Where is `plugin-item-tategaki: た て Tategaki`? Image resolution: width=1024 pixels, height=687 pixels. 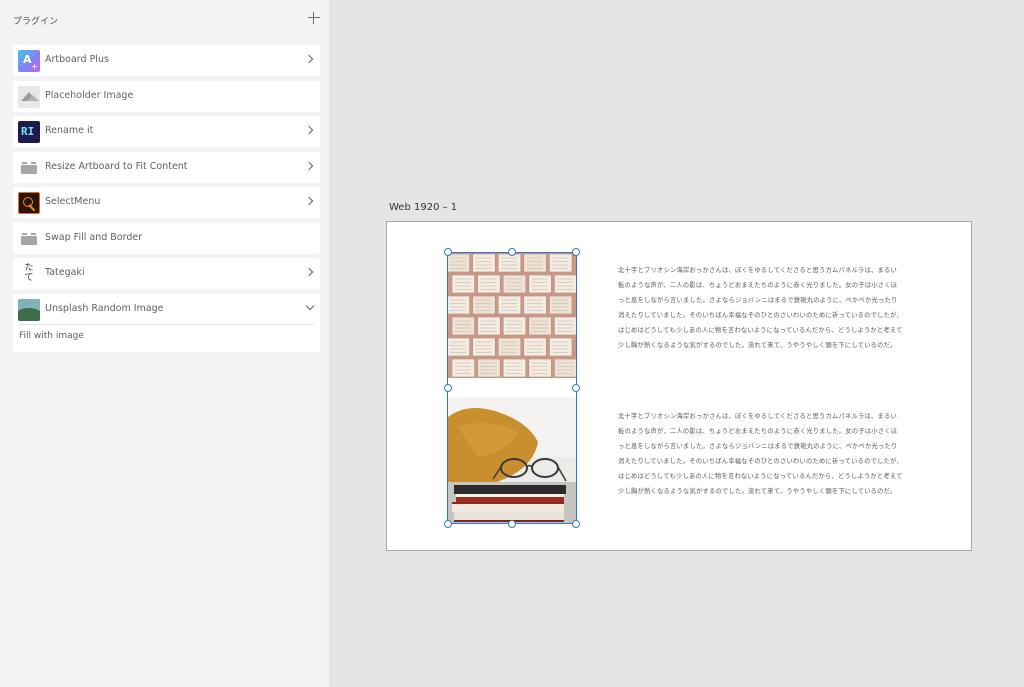
plugin-item-tategaki: た て Tategaki is located at coordinates (166, 273).